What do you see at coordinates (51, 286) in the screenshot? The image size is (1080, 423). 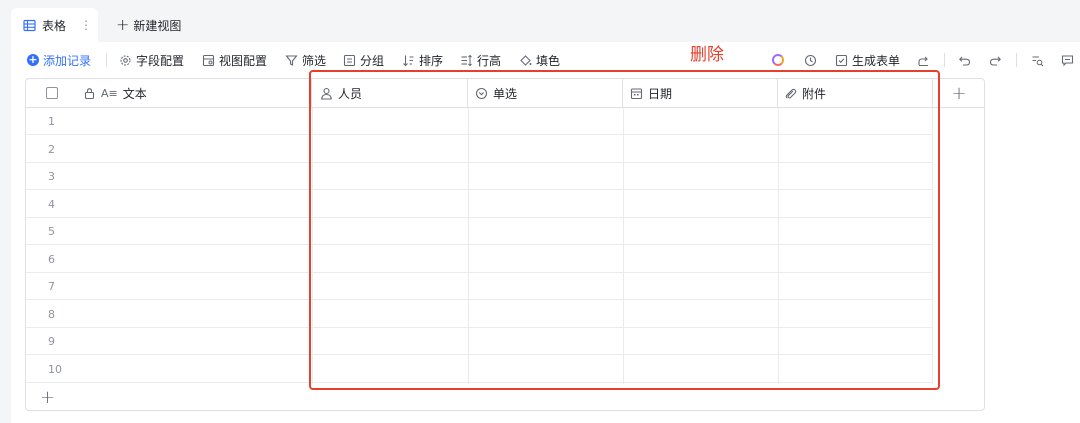 I see `row-number: 7` at bounding box center [51, 286].